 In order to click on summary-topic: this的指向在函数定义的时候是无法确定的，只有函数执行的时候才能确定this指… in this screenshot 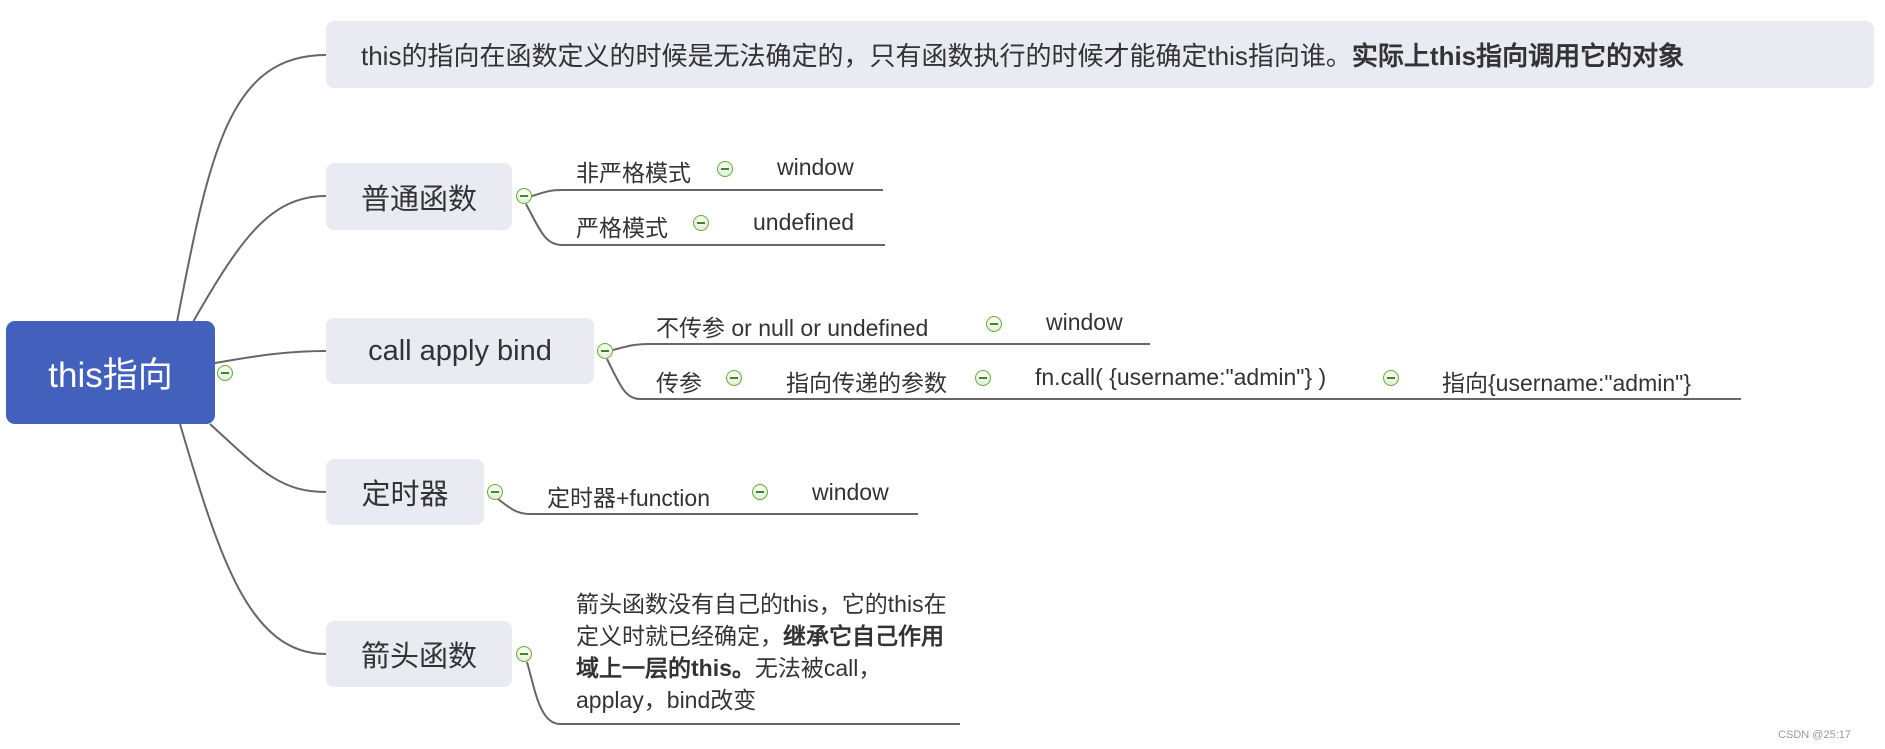, I will do `click(1100, 54)`.